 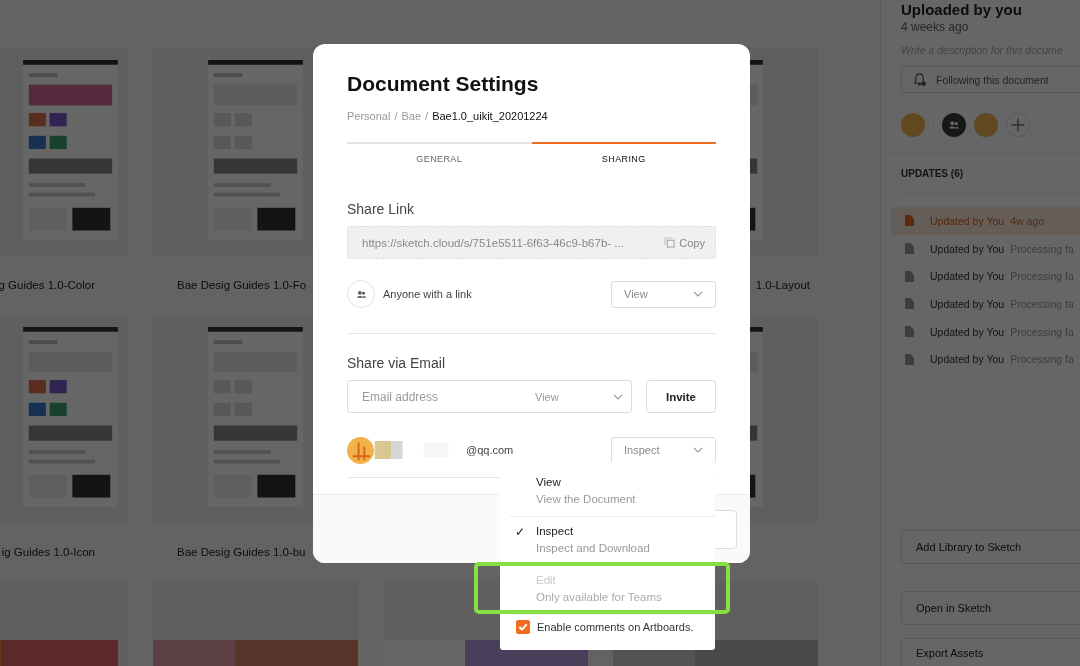 I want to click on uploader-heading: Uploaded by you, so click(x=962, y=9).